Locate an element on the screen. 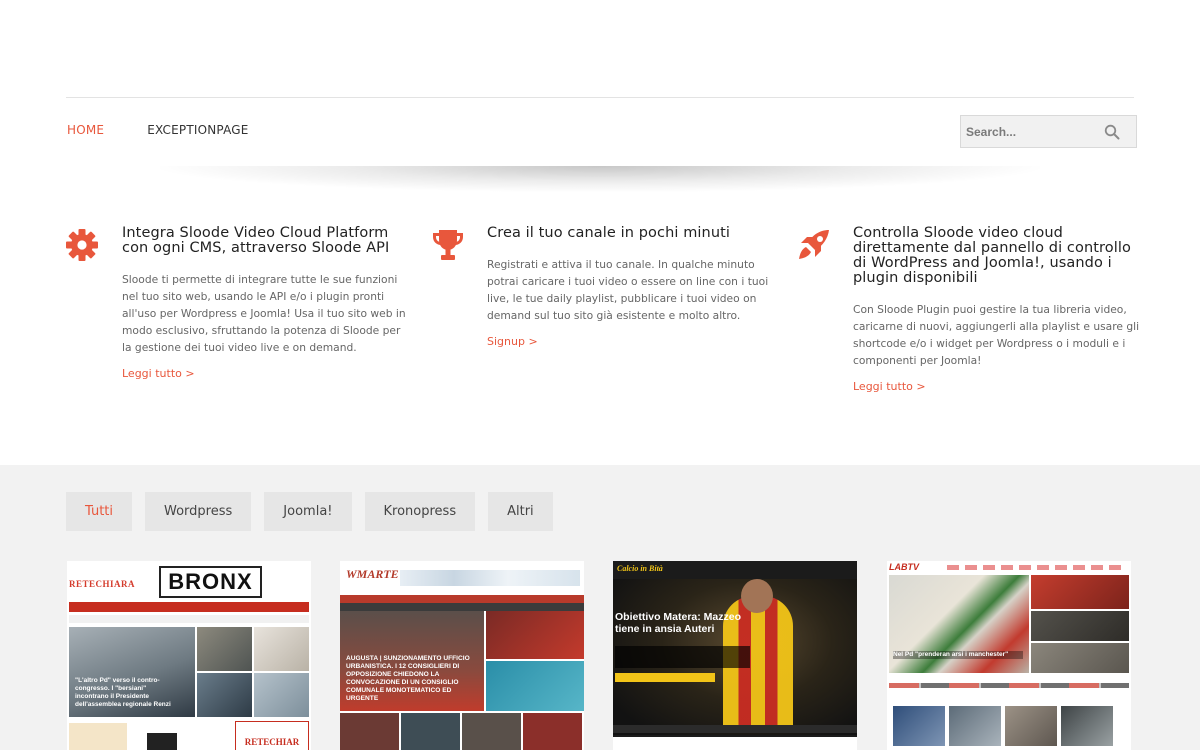  portfolio-filters: Tutti Wordpress Joomla! Kronopress Altri is located at coordinates (309, 511).